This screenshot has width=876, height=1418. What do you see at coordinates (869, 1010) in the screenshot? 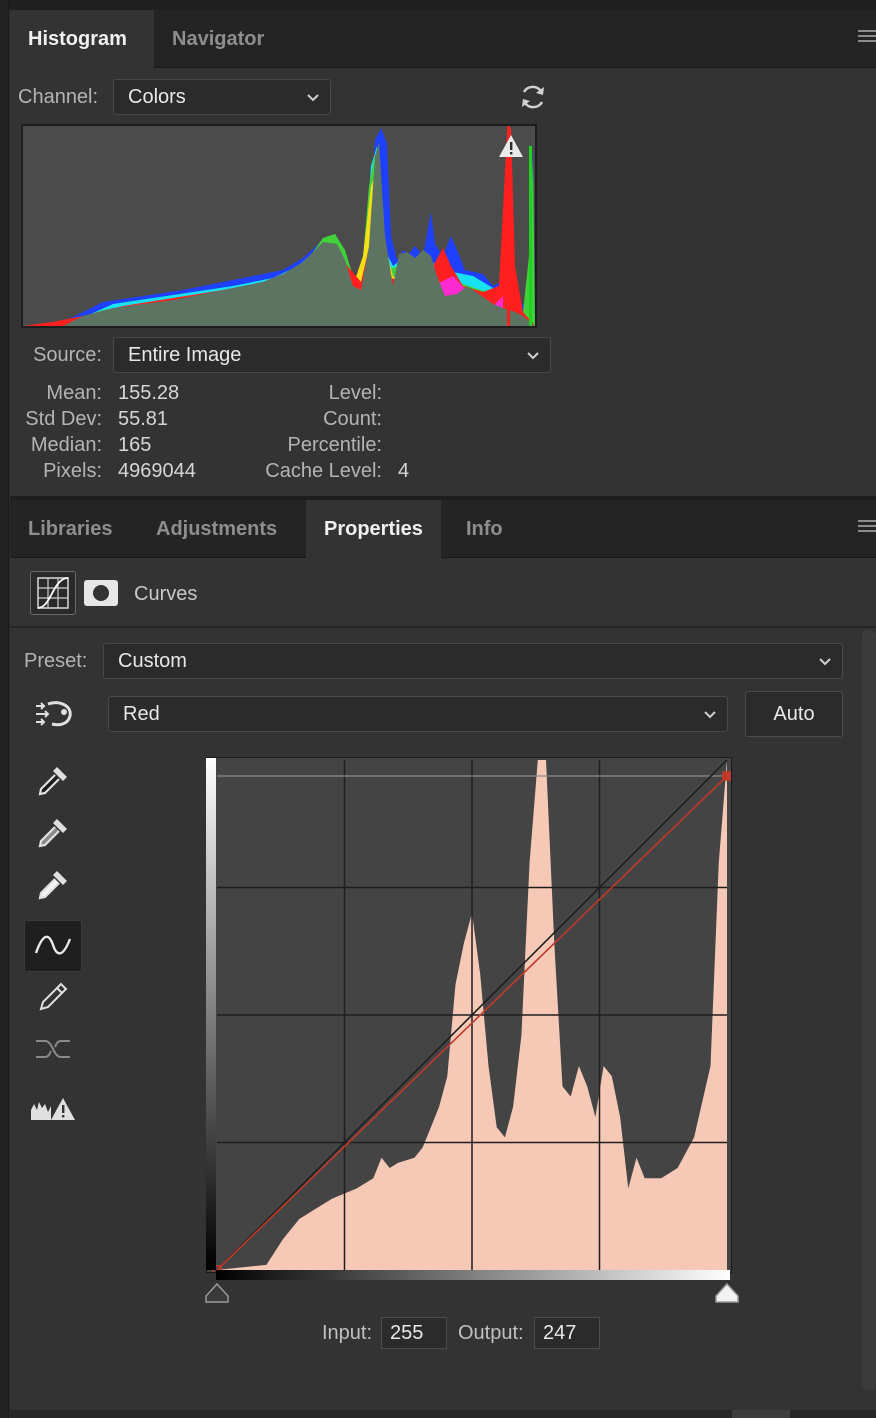
I see `properties-scrollbar` at bounding box center [869, 1010].